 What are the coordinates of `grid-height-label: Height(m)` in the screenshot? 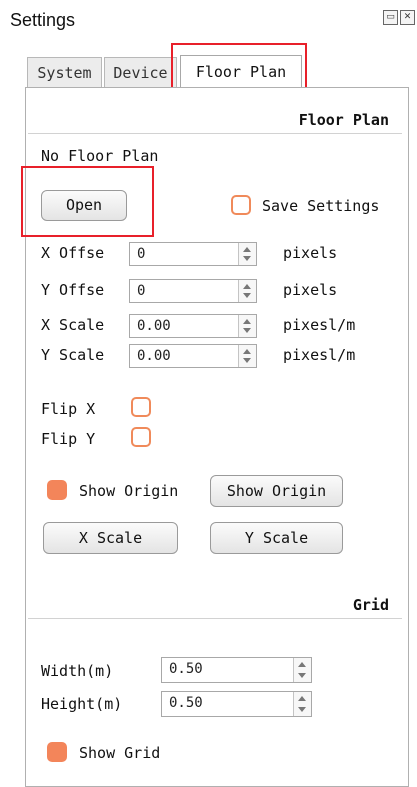 It's located at (82, 704).